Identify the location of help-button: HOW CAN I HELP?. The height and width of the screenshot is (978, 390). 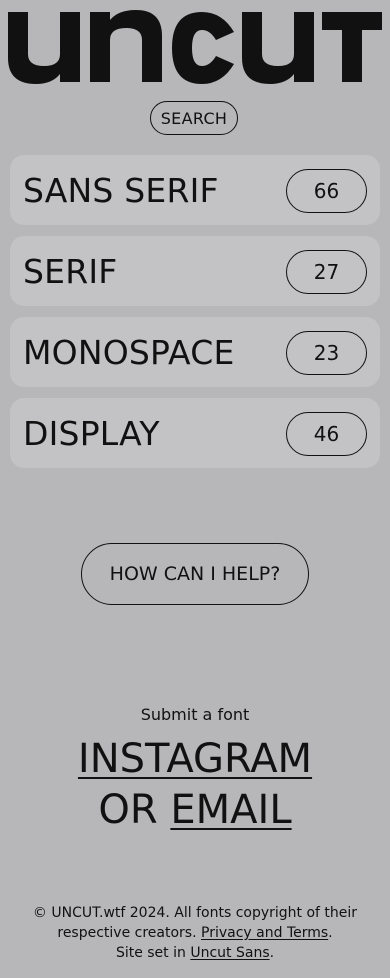
(195, 574).